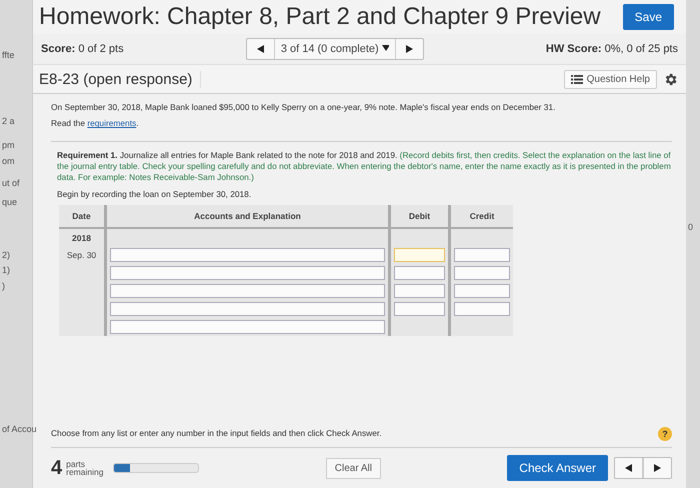  Describe the element at coordinates (85, 472) in the screenshot. I see `remaining-label: remaining` at that location.